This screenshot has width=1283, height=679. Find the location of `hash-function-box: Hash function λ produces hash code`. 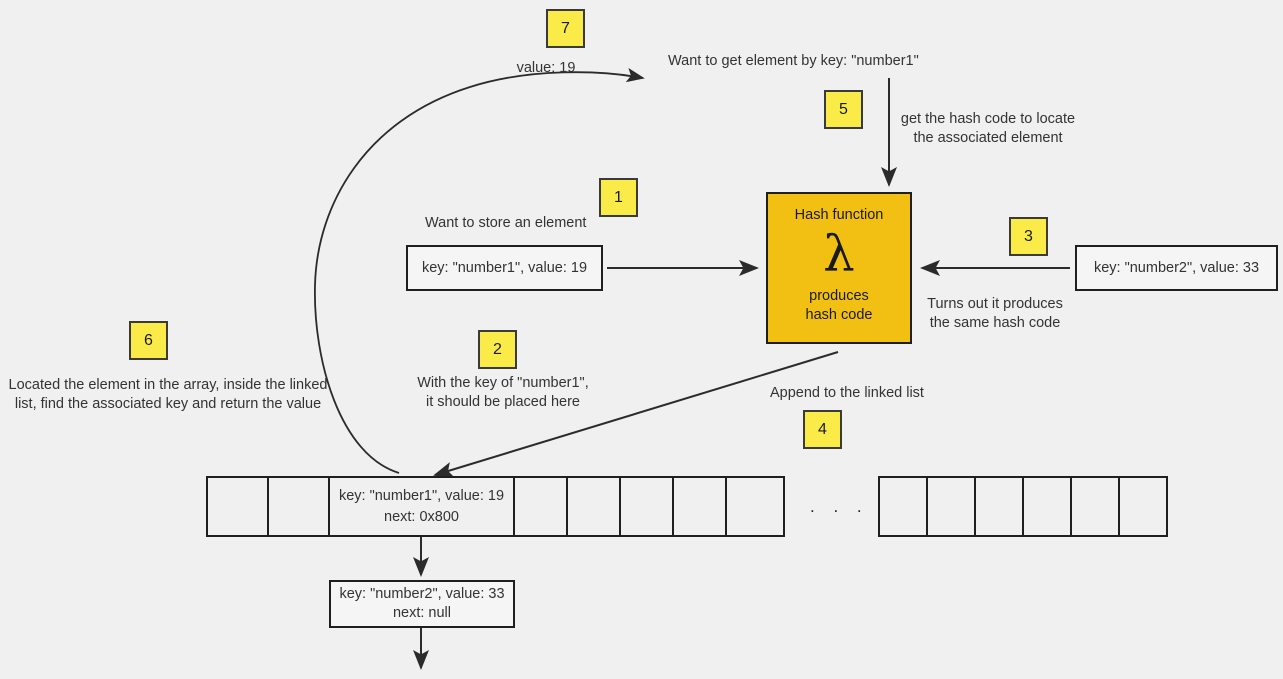

hash-function-box: Hash function λ produces hash code is located at coordinates (839, 268).